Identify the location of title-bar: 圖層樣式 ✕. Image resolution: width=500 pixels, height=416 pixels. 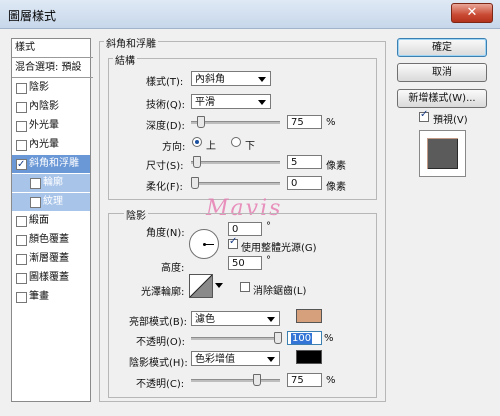
(250, 14).